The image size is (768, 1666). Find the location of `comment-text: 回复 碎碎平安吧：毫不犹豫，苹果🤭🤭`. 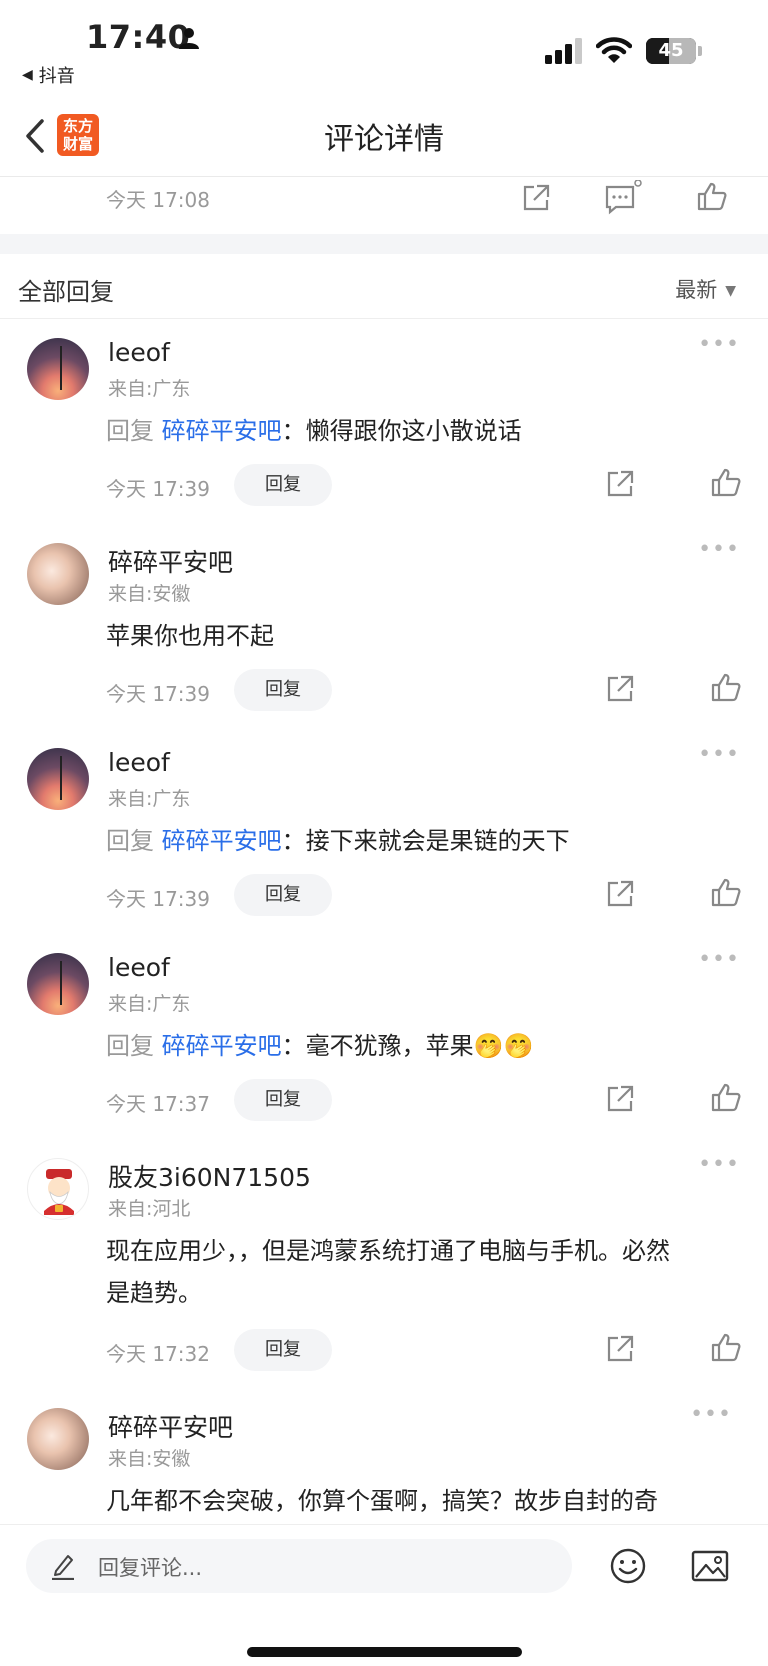

comment-text: 回复 碎碎平安吧：毫不犹豫，苹果🤭🤭 is located at coordinates (320, 1046).